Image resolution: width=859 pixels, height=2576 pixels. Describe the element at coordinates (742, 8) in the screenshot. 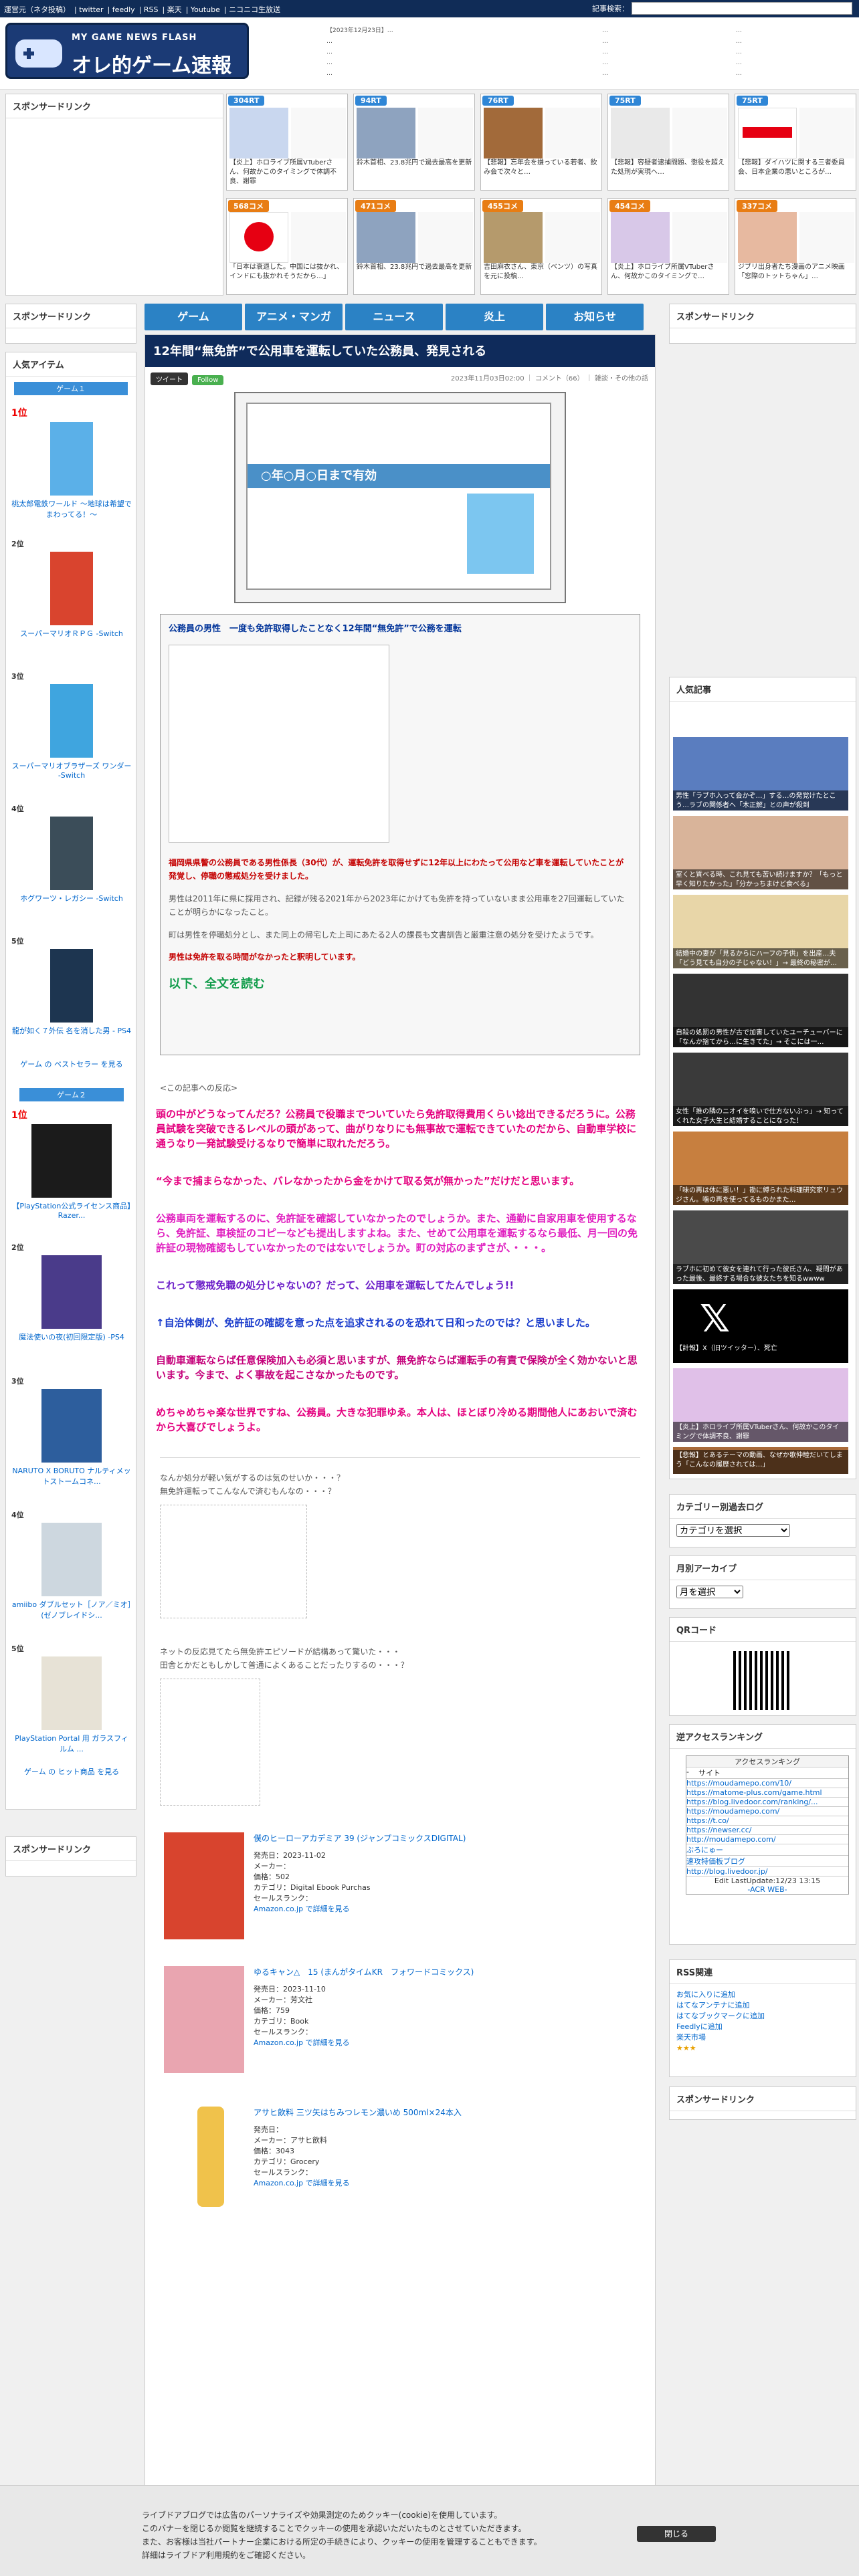

I see `search-input` at that location.